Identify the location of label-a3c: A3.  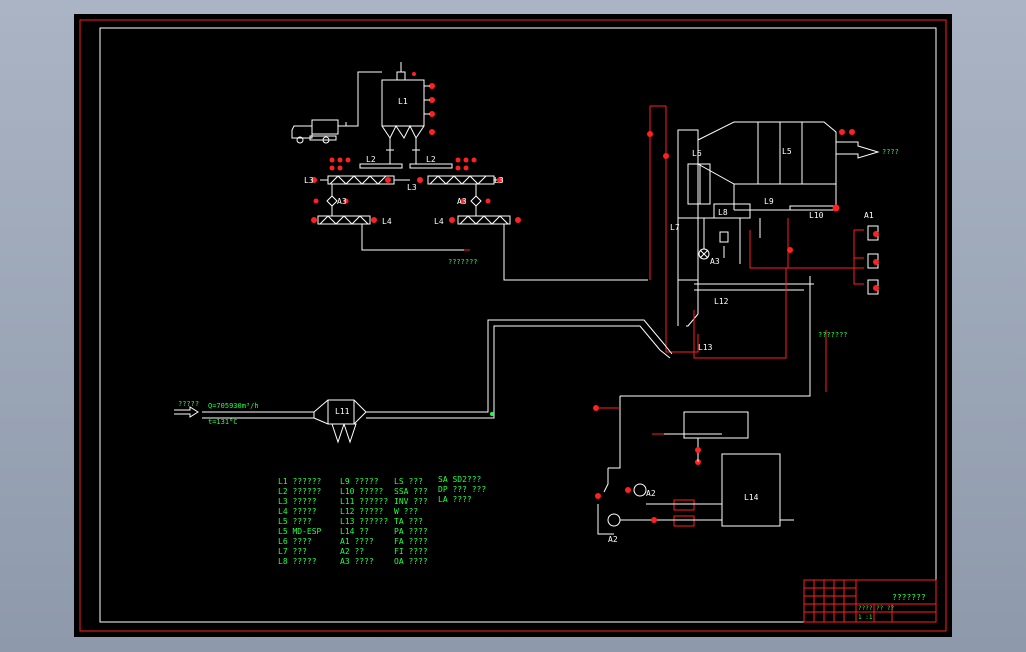
(715, 261).